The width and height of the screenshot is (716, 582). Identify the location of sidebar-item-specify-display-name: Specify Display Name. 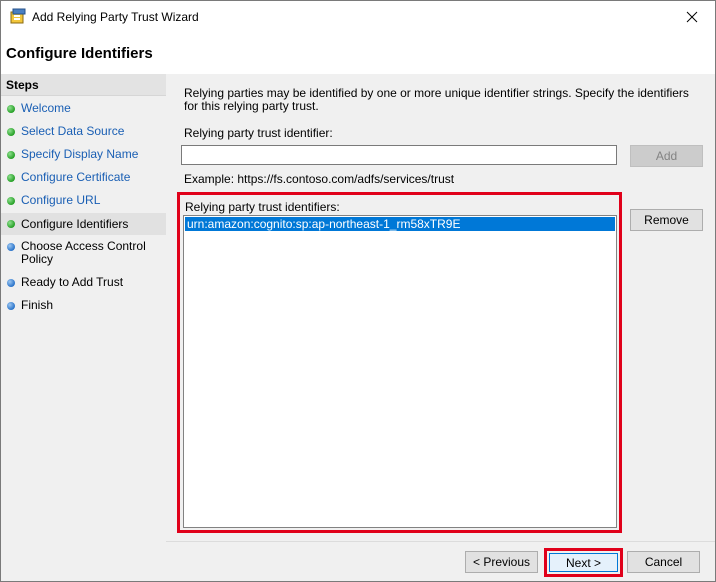
(83, 154).